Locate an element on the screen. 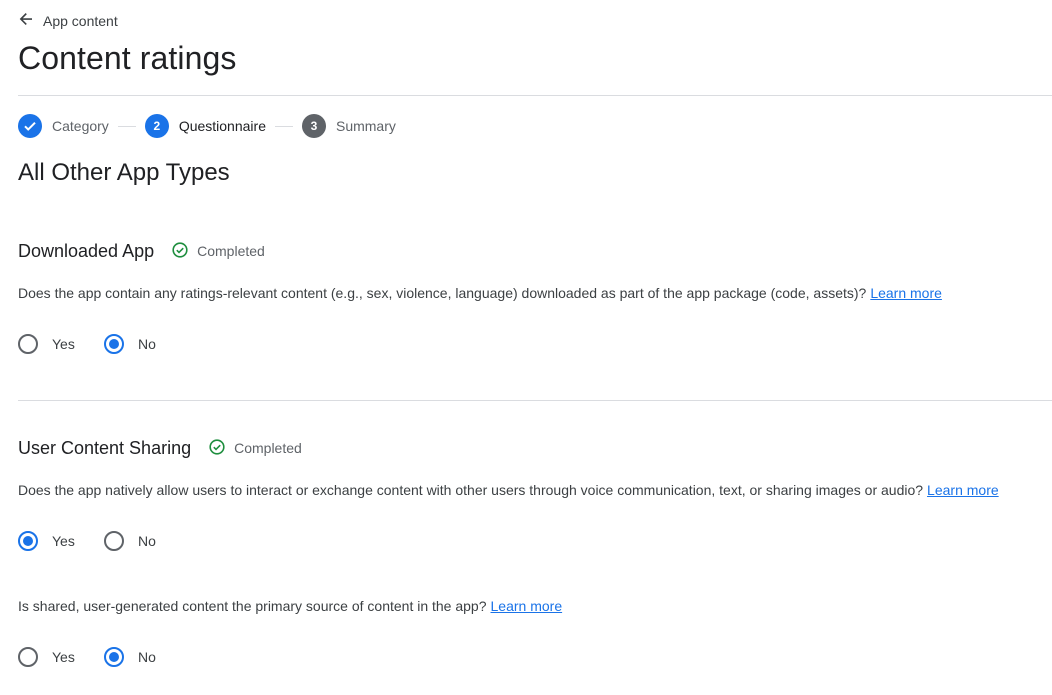 The image size is (1052, 695). user-content-sharing-heading: User Content Sharing is located at coordinates (105, 447).